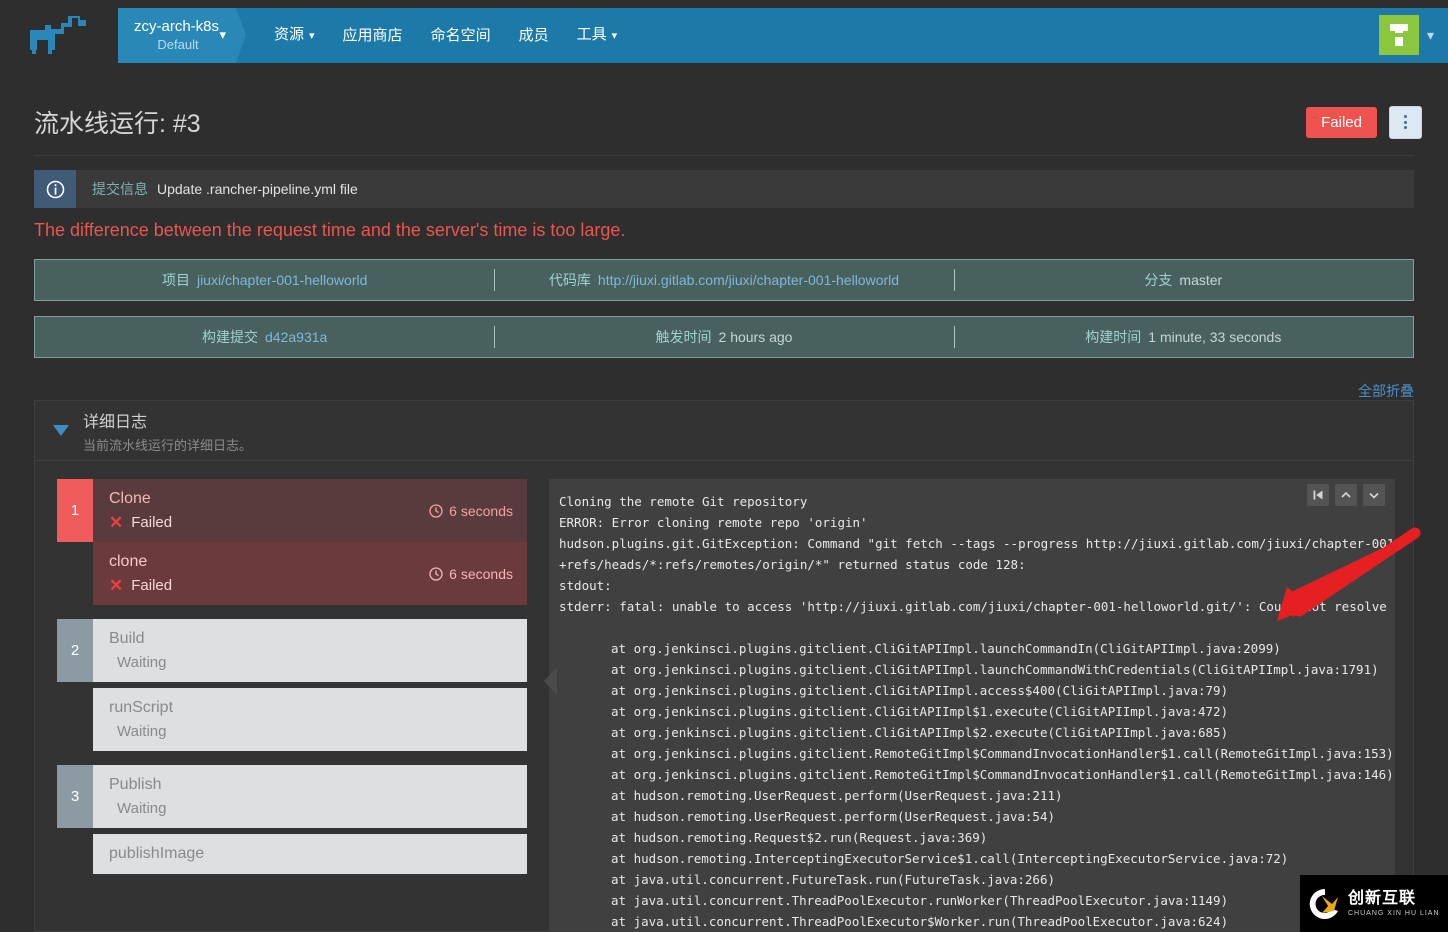  Describe the element at coordinates (534, 35) in the screenshot. I see `nav-item-members: 成员` at that location.